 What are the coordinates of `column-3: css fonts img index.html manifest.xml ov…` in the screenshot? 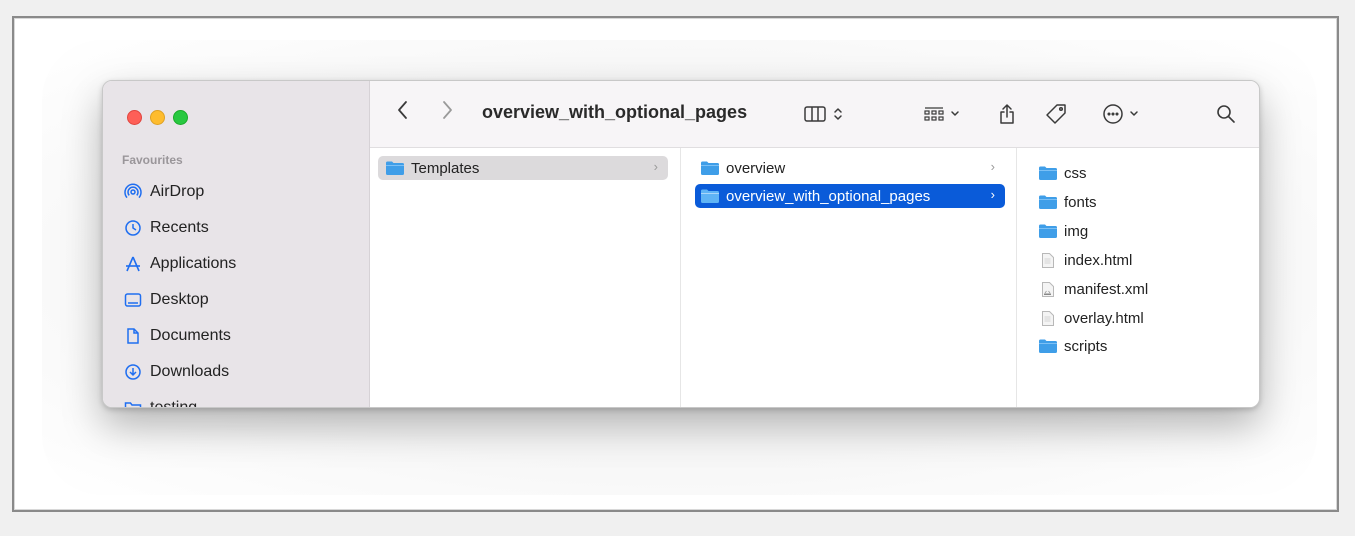 It's located at (1138, 277).